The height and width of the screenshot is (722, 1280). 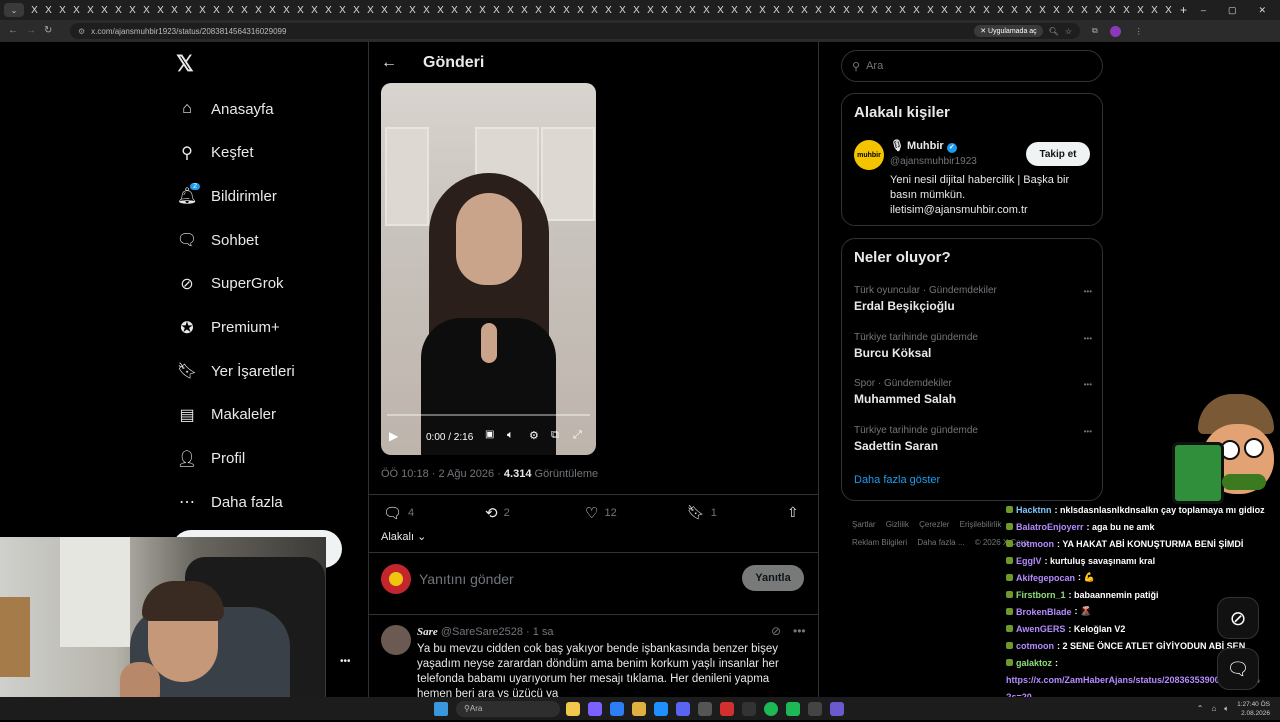 What do you see at coordinates (1200, 708) in the screenshot?
I see `tray-chevron-icon: ⌃` at bounding box center [1200, 708].